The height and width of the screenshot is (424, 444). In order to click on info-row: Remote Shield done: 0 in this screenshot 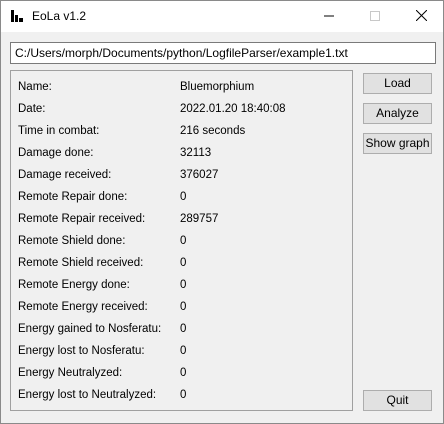, I will do `click(183, 241)`.